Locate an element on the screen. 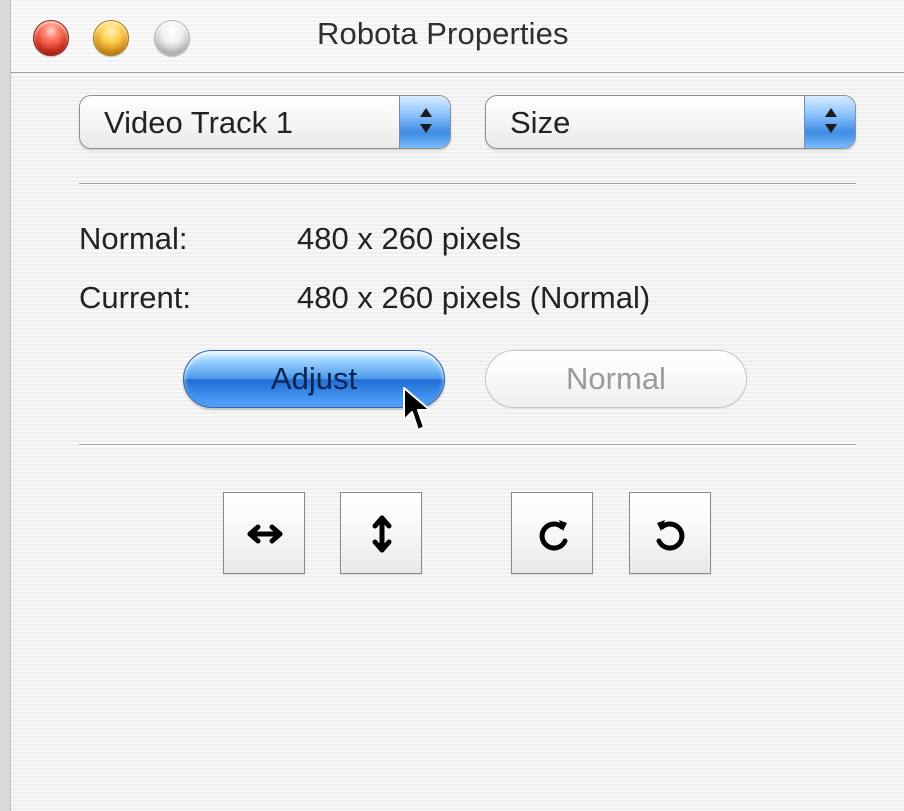 The image size is (904, 811). track-select-value: Video Track 1 is located at coordinates (198, 122).